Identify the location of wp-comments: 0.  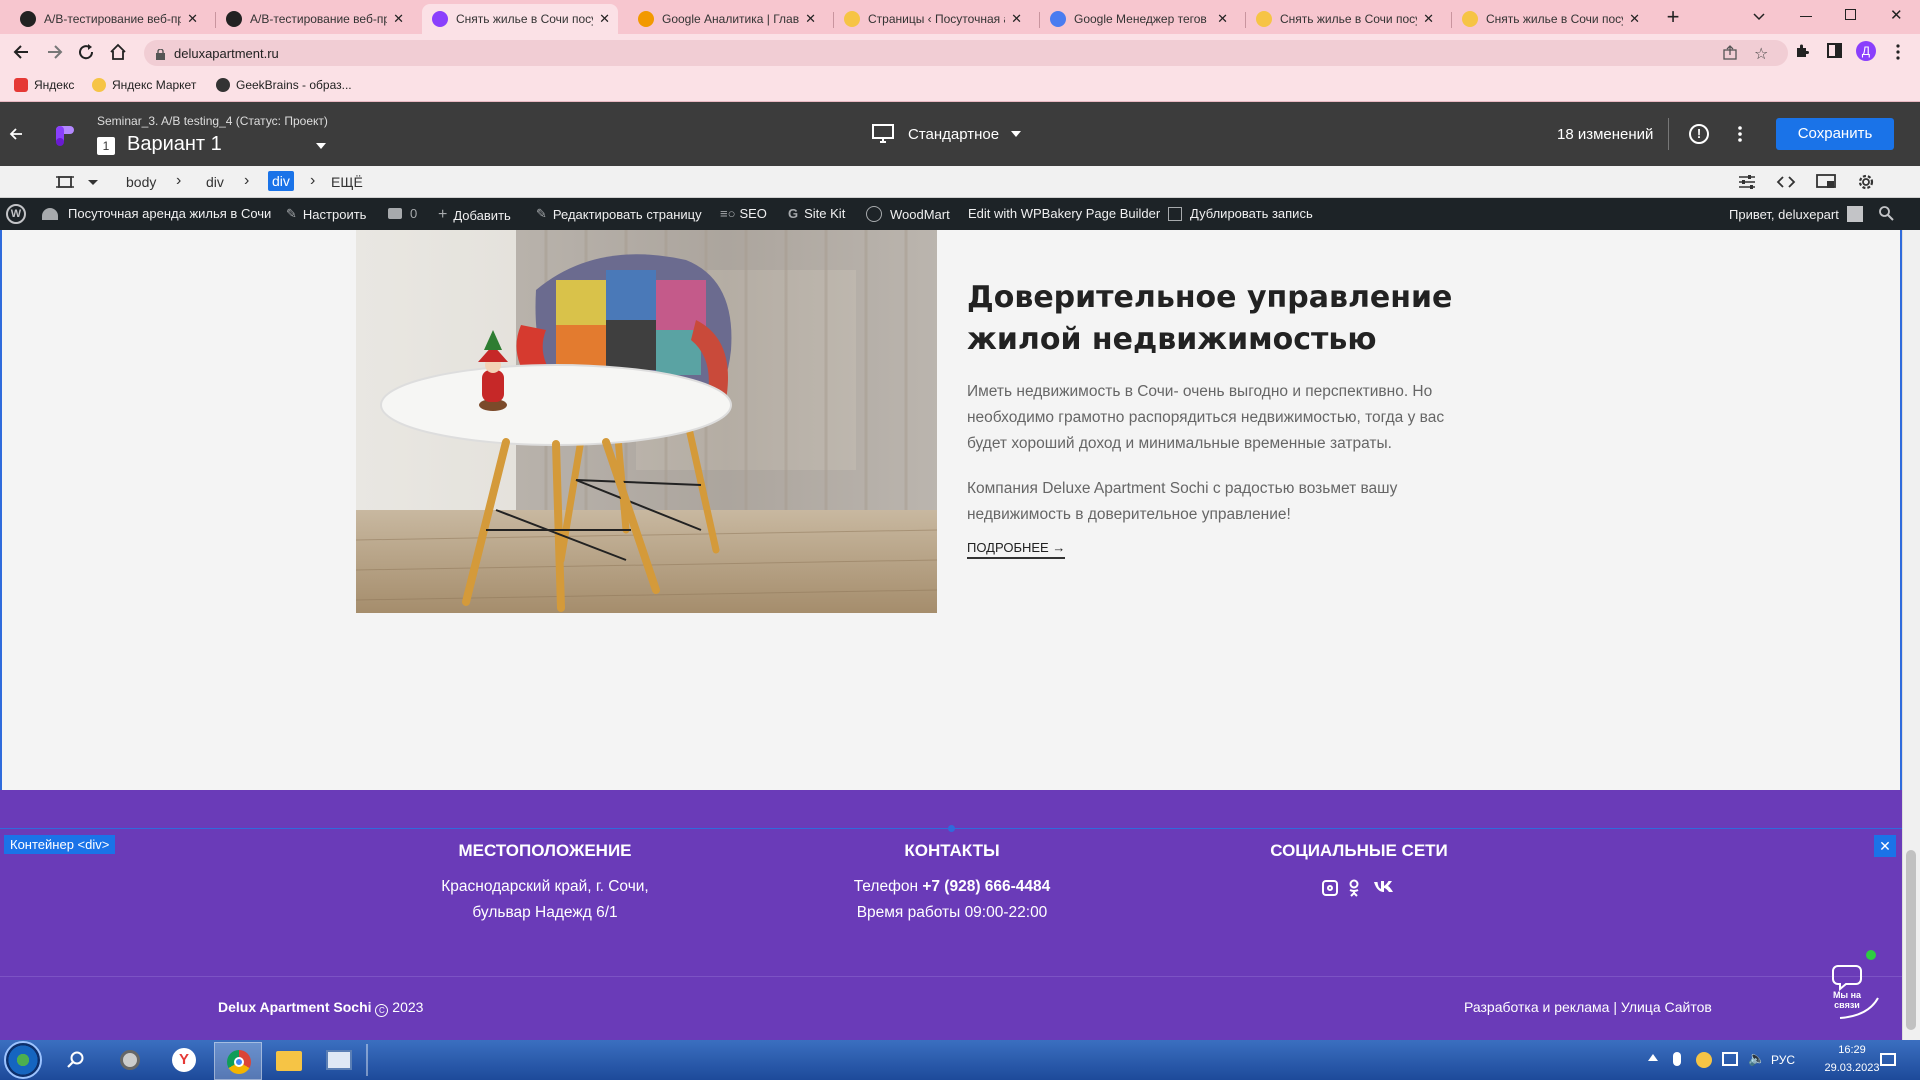
(402, 213).